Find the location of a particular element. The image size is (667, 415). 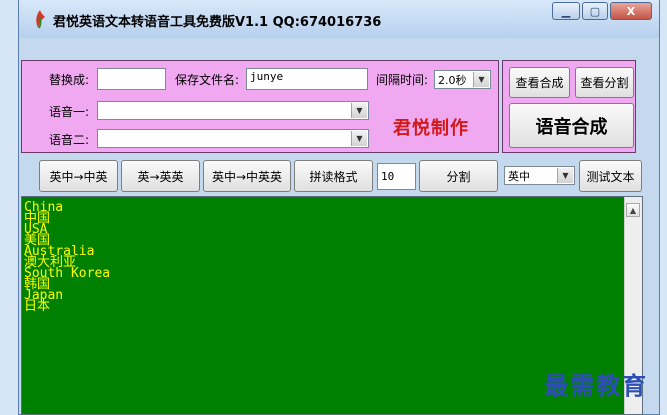

close-icon: X is located at coordinates (631, 11).